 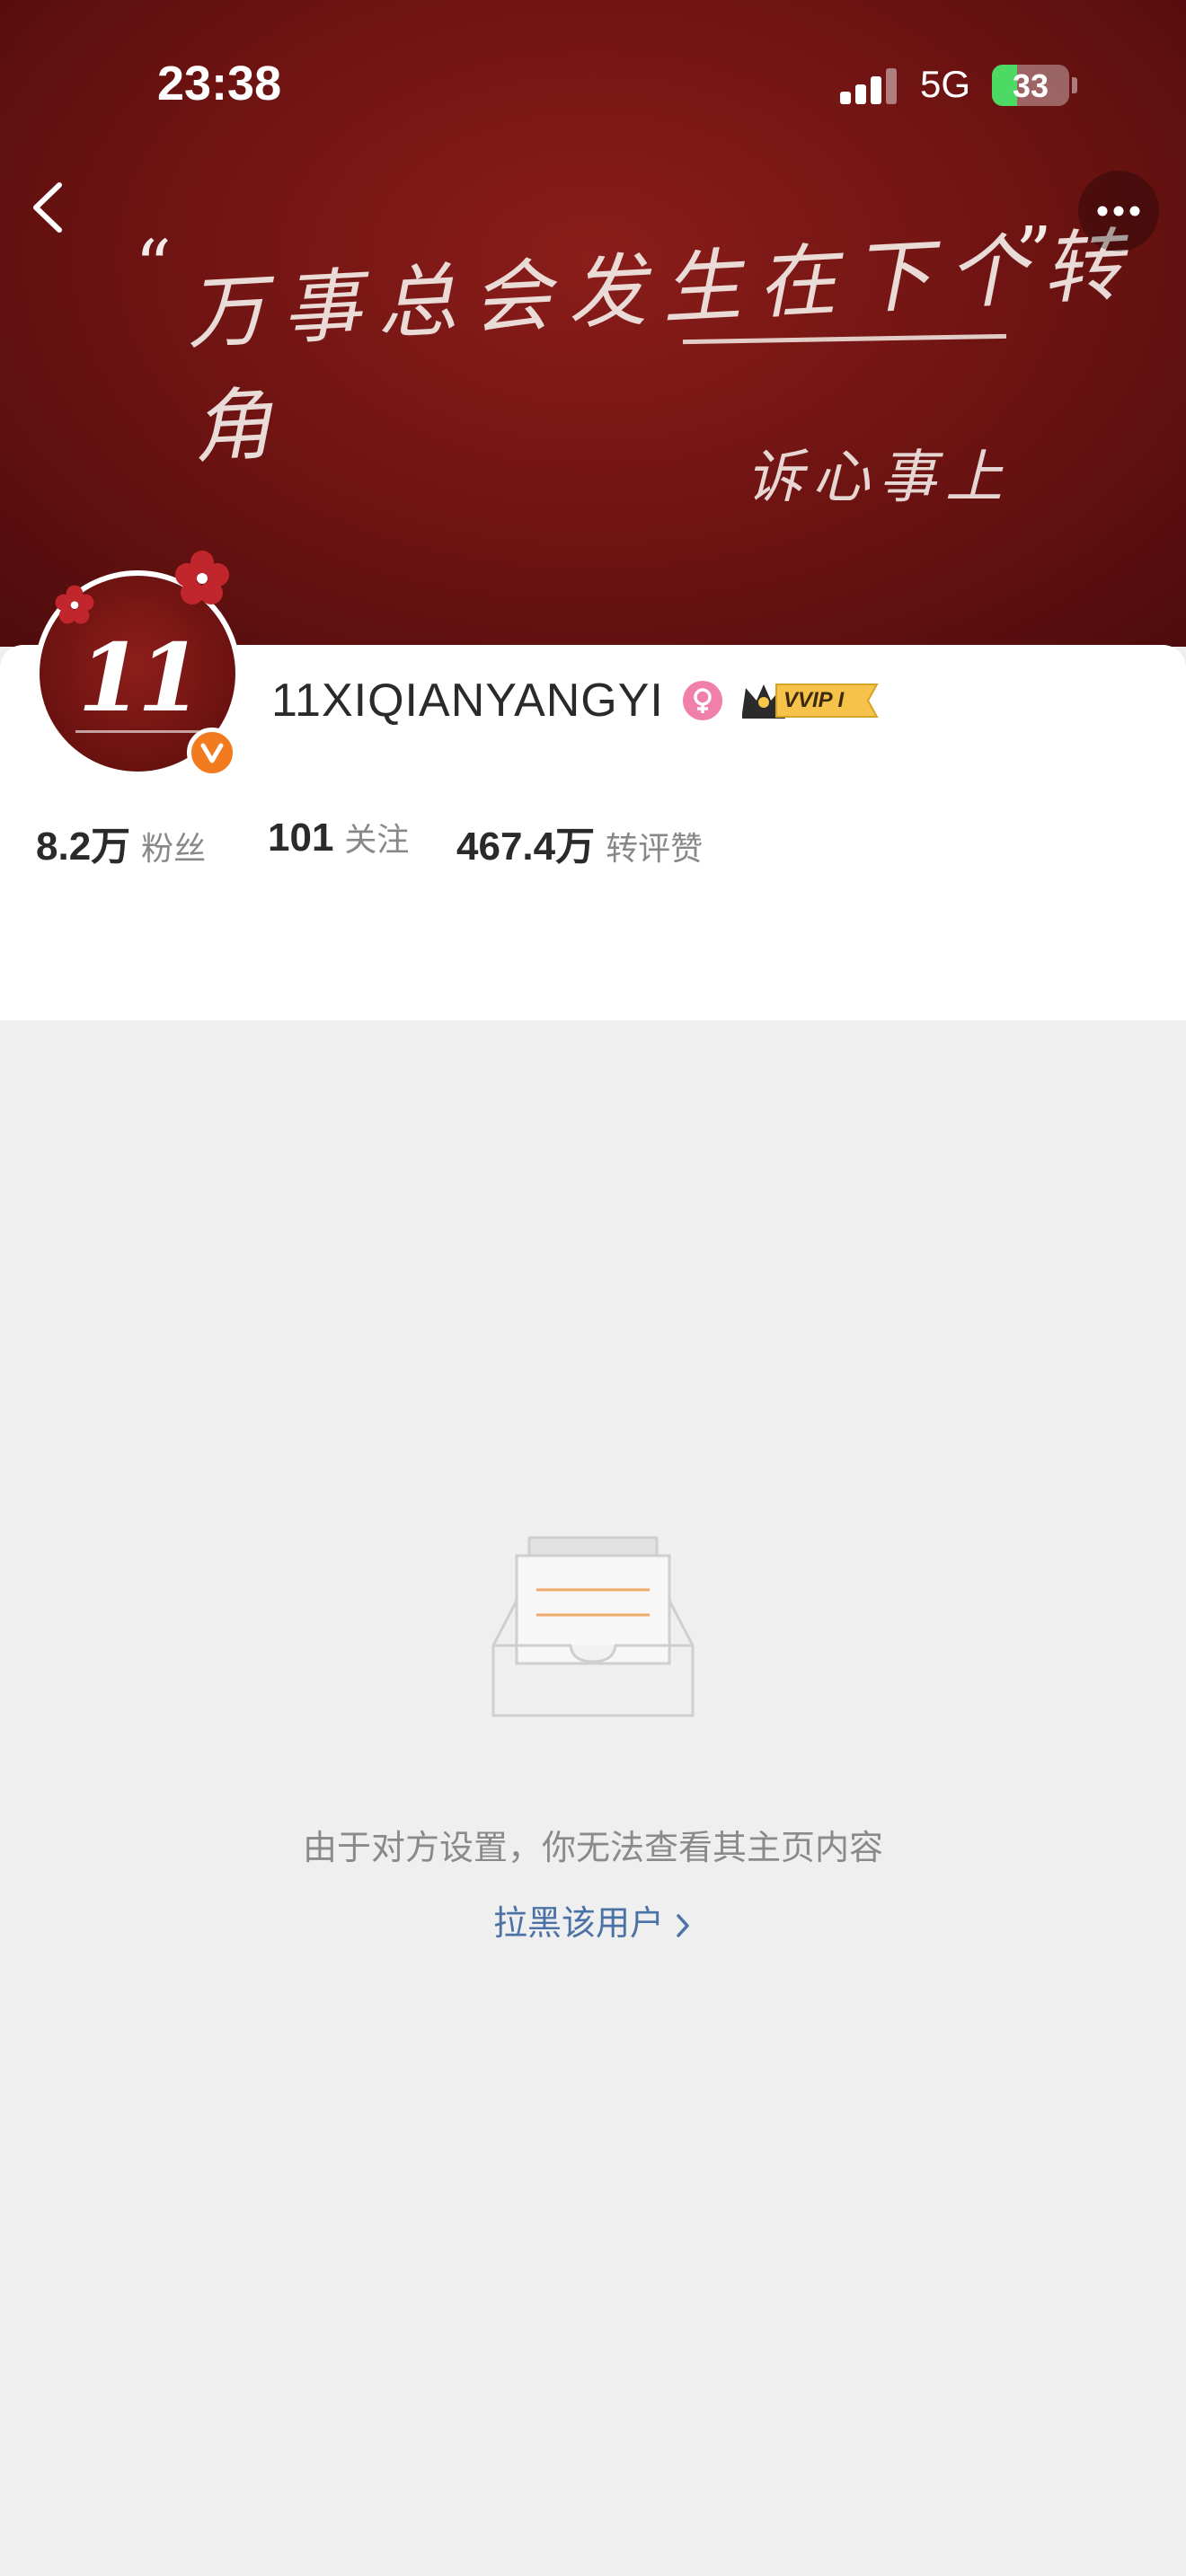 I want to click on verified-v-icon, so click(x=212, y=753).